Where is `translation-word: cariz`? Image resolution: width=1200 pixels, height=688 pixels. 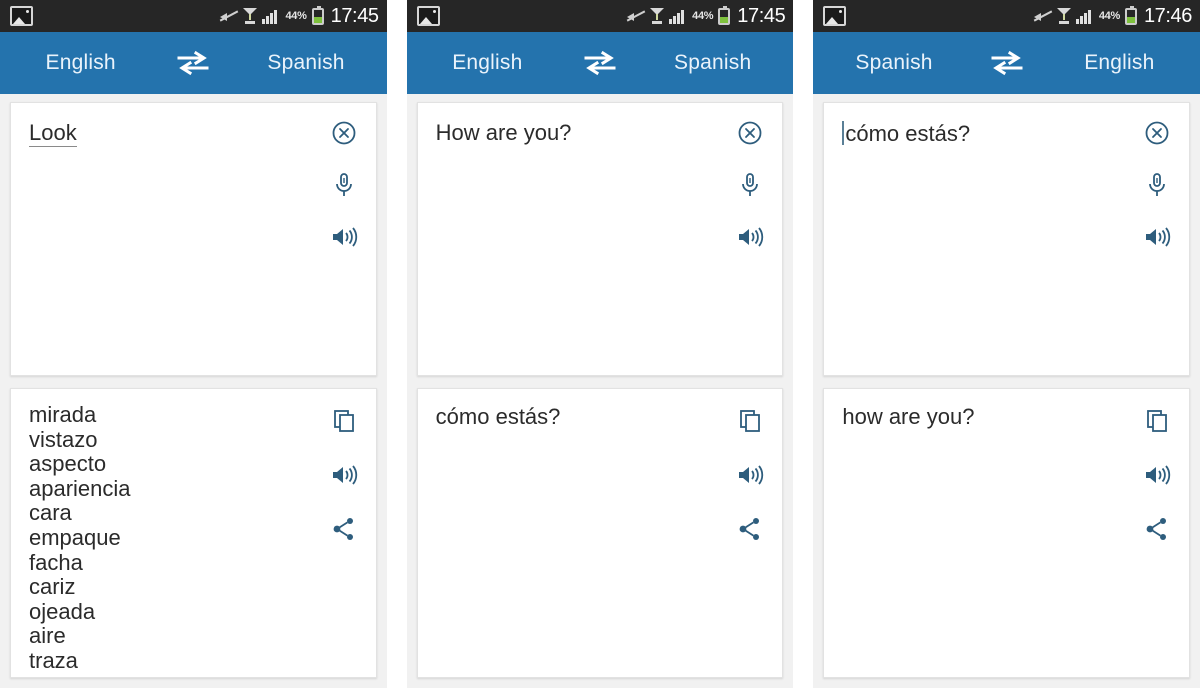 translation-word: cariz is located at coordinates (52, 587).